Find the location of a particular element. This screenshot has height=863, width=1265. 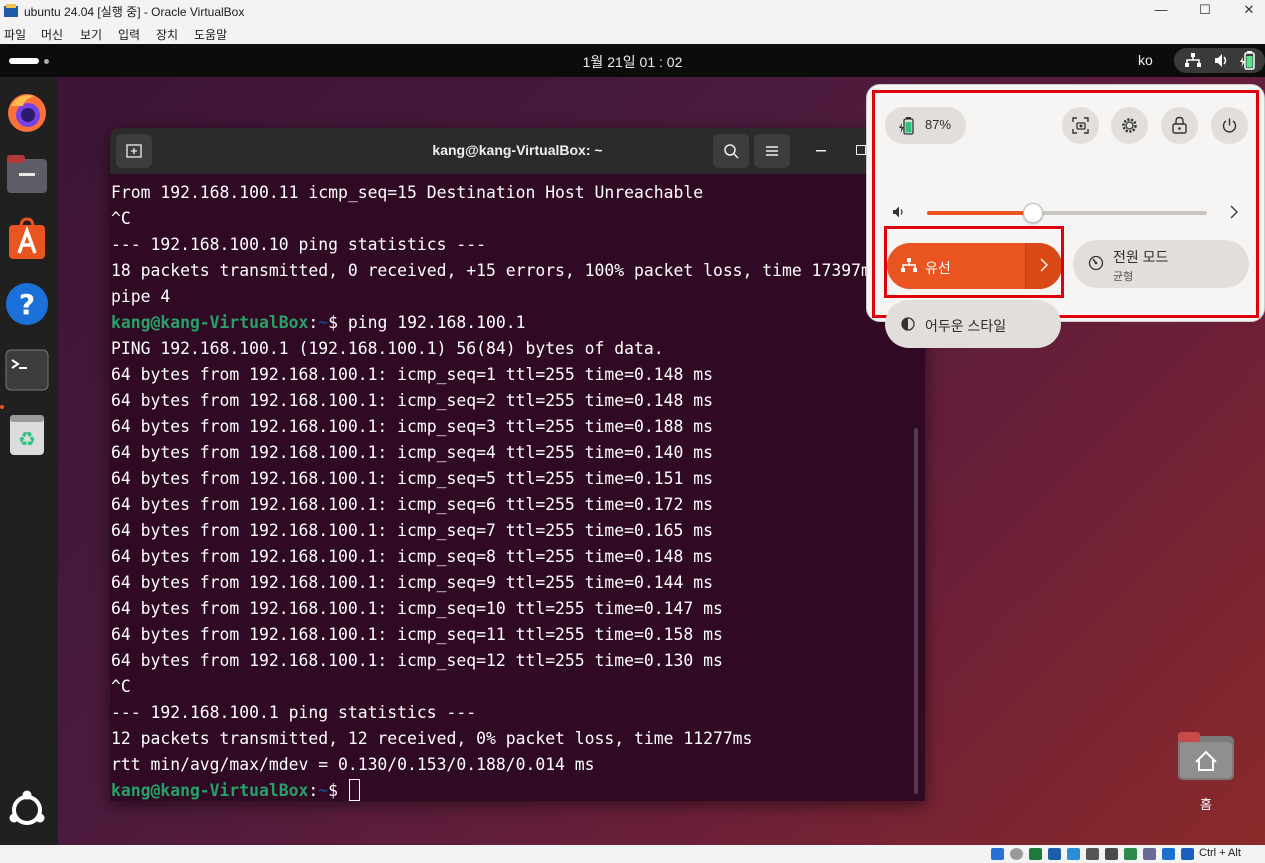

system-menu-button is located at coordinates (1219, 60).